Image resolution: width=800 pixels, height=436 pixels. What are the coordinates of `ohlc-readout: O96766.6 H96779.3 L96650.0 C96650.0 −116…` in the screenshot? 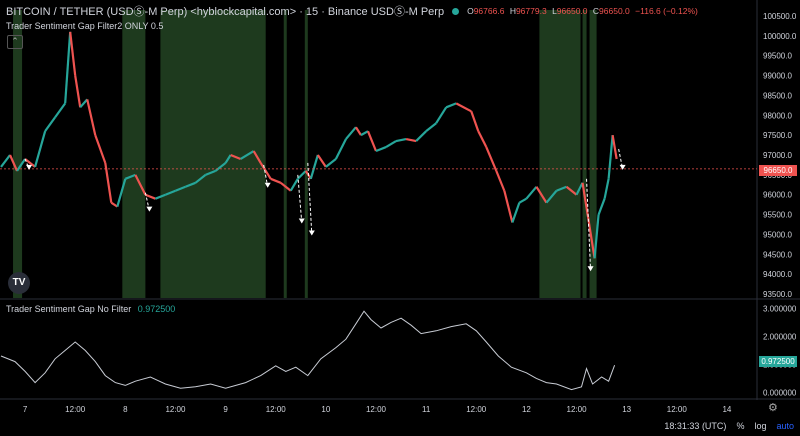 It's located at (582, 11).